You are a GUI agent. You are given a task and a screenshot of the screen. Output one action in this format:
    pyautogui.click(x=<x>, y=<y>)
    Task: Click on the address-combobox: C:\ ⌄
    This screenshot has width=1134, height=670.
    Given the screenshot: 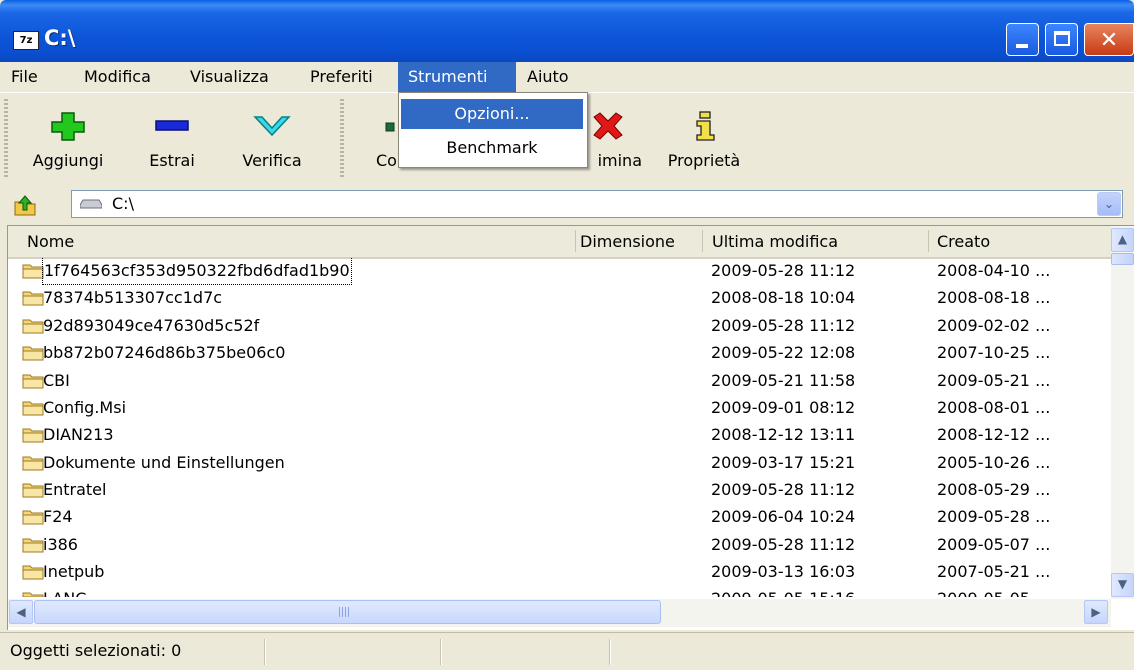 What is the action you would take?
    pyautogui.click(x=597, y=204)
    